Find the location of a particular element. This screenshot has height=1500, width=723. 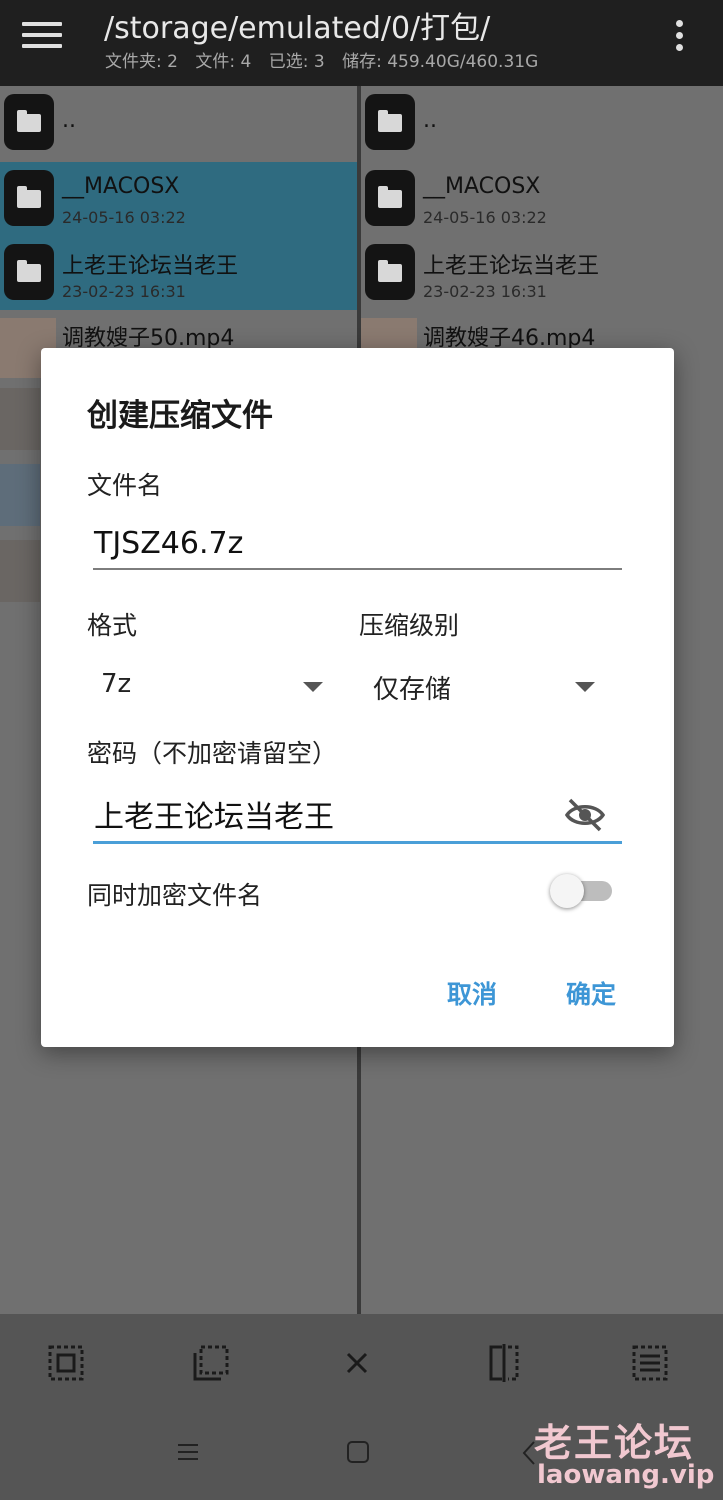

format-dropdown: 7z is located at coordinates (212, 685).